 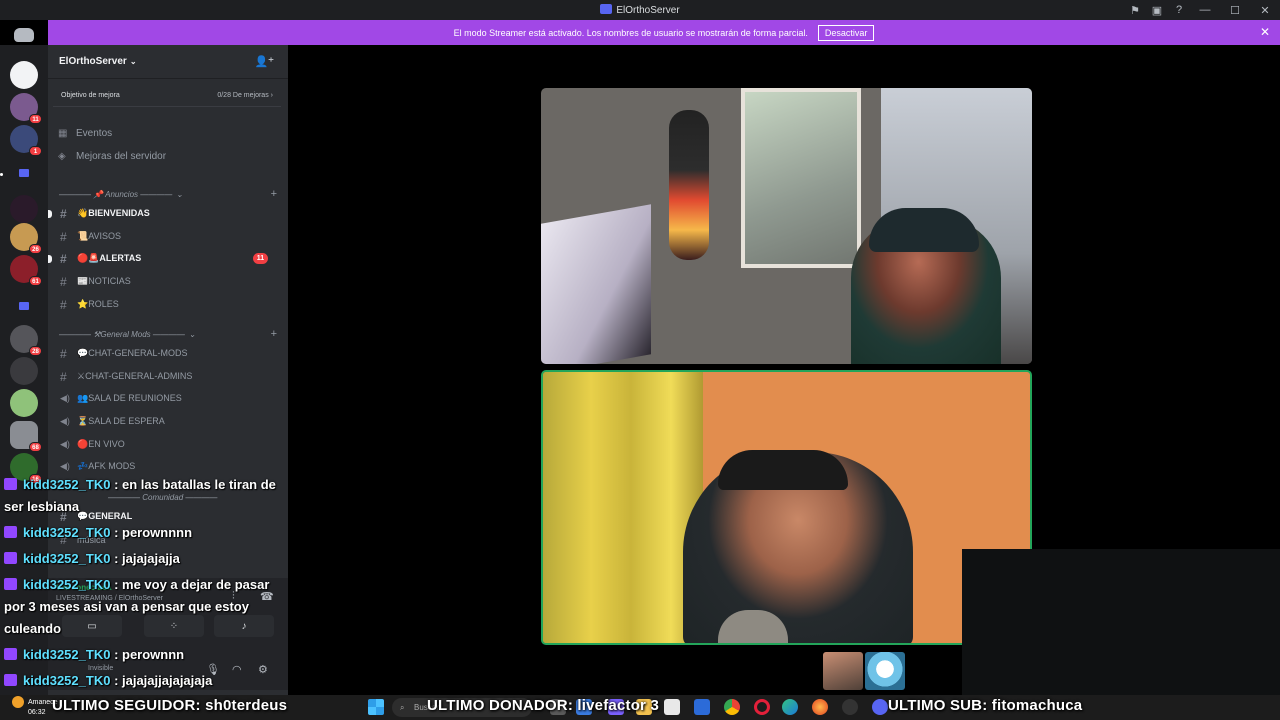 What do you see at coordinates (880, 707) in the screenshot?
I see `discord-taskbar-icon` at bounding box center [880, 707].